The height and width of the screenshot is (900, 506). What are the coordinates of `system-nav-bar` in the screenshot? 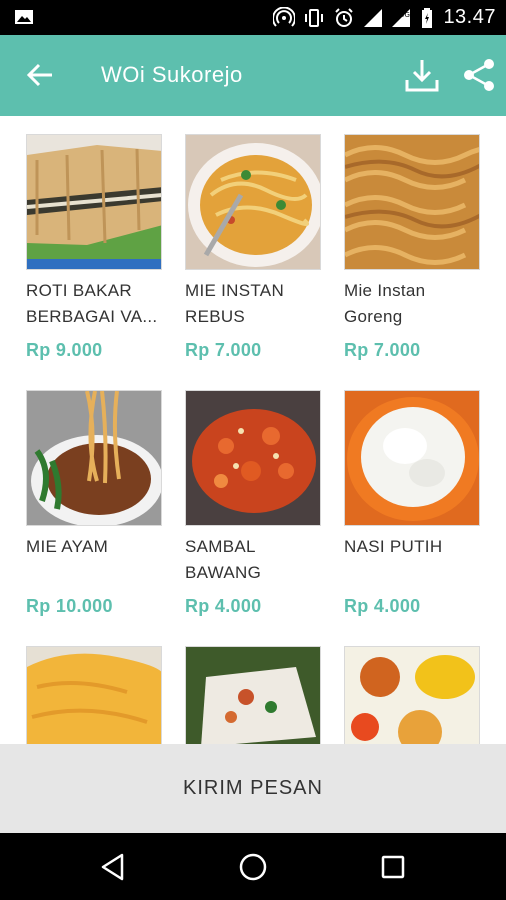 It's located at (253, 866).